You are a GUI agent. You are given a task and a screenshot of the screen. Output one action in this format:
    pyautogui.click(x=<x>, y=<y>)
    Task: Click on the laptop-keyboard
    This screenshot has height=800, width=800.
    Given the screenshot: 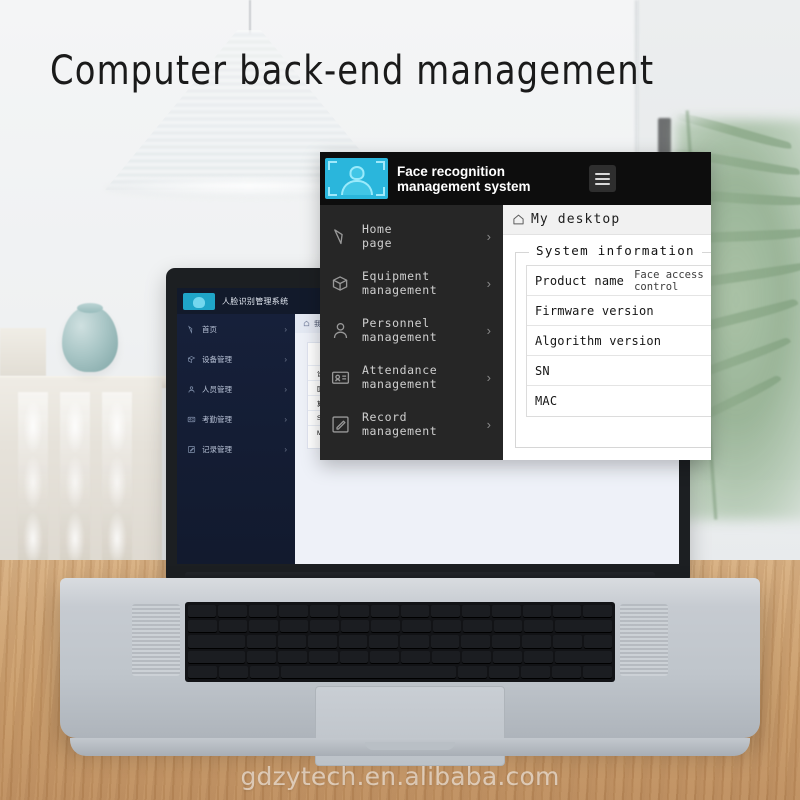 What is the action you would take?
    pyautogui.click(x=400, y=642)
    